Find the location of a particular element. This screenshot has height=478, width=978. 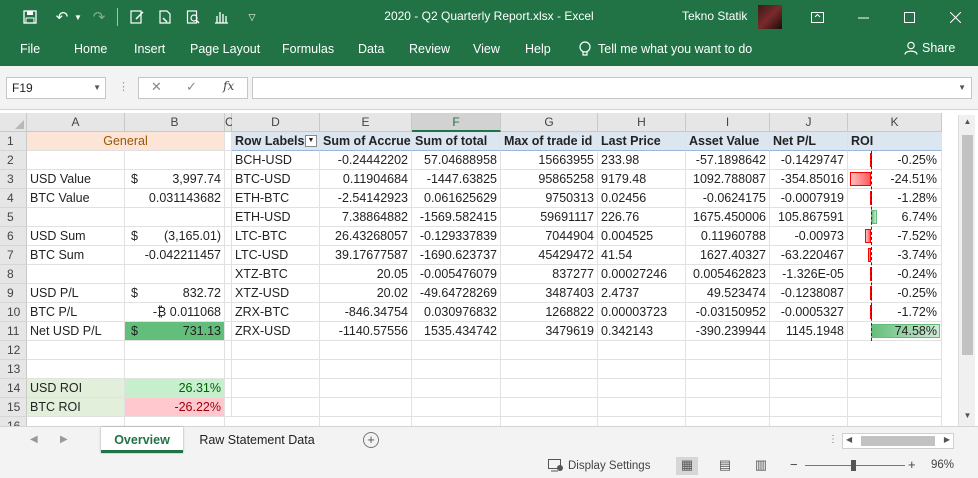

pivot-cell-price: 233.98 is located at coordinates (642, 160).